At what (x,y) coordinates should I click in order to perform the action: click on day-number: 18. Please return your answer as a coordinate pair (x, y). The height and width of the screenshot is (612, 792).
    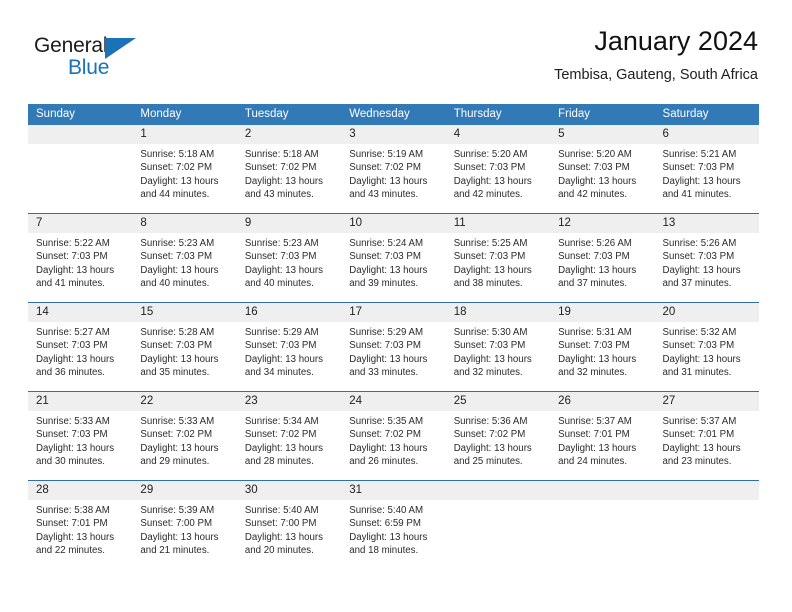
    Looking at the image, I should click on (498, 312).